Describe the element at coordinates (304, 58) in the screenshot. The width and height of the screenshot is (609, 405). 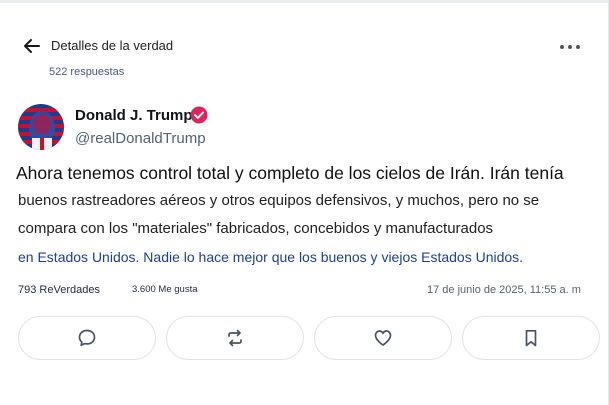
I see `page-header: Detalles de la verdad 522 respuestas` at that location.